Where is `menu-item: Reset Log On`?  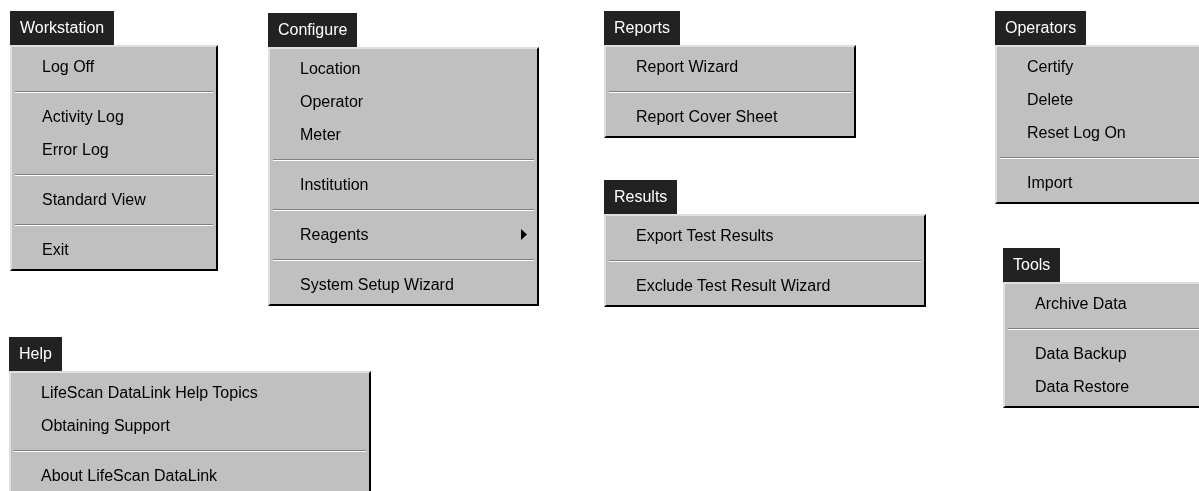 menu-item: Reset Log On is located at coordinates (1076, 132).